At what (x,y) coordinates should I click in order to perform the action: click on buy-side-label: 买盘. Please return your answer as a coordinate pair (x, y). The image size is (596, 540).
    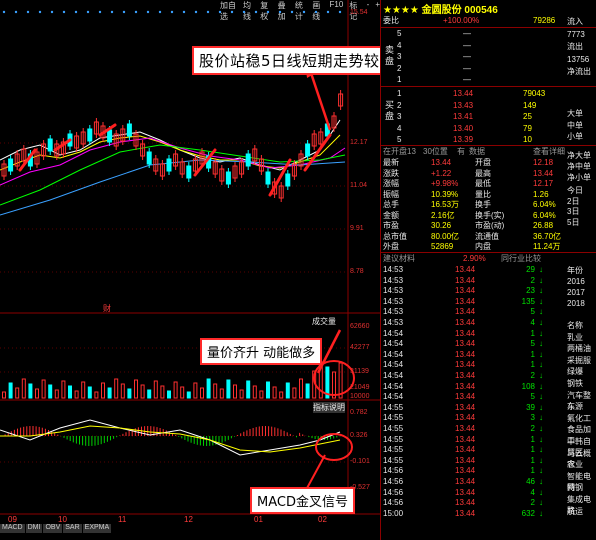
    Looking at the image, I should click on (390, 110).